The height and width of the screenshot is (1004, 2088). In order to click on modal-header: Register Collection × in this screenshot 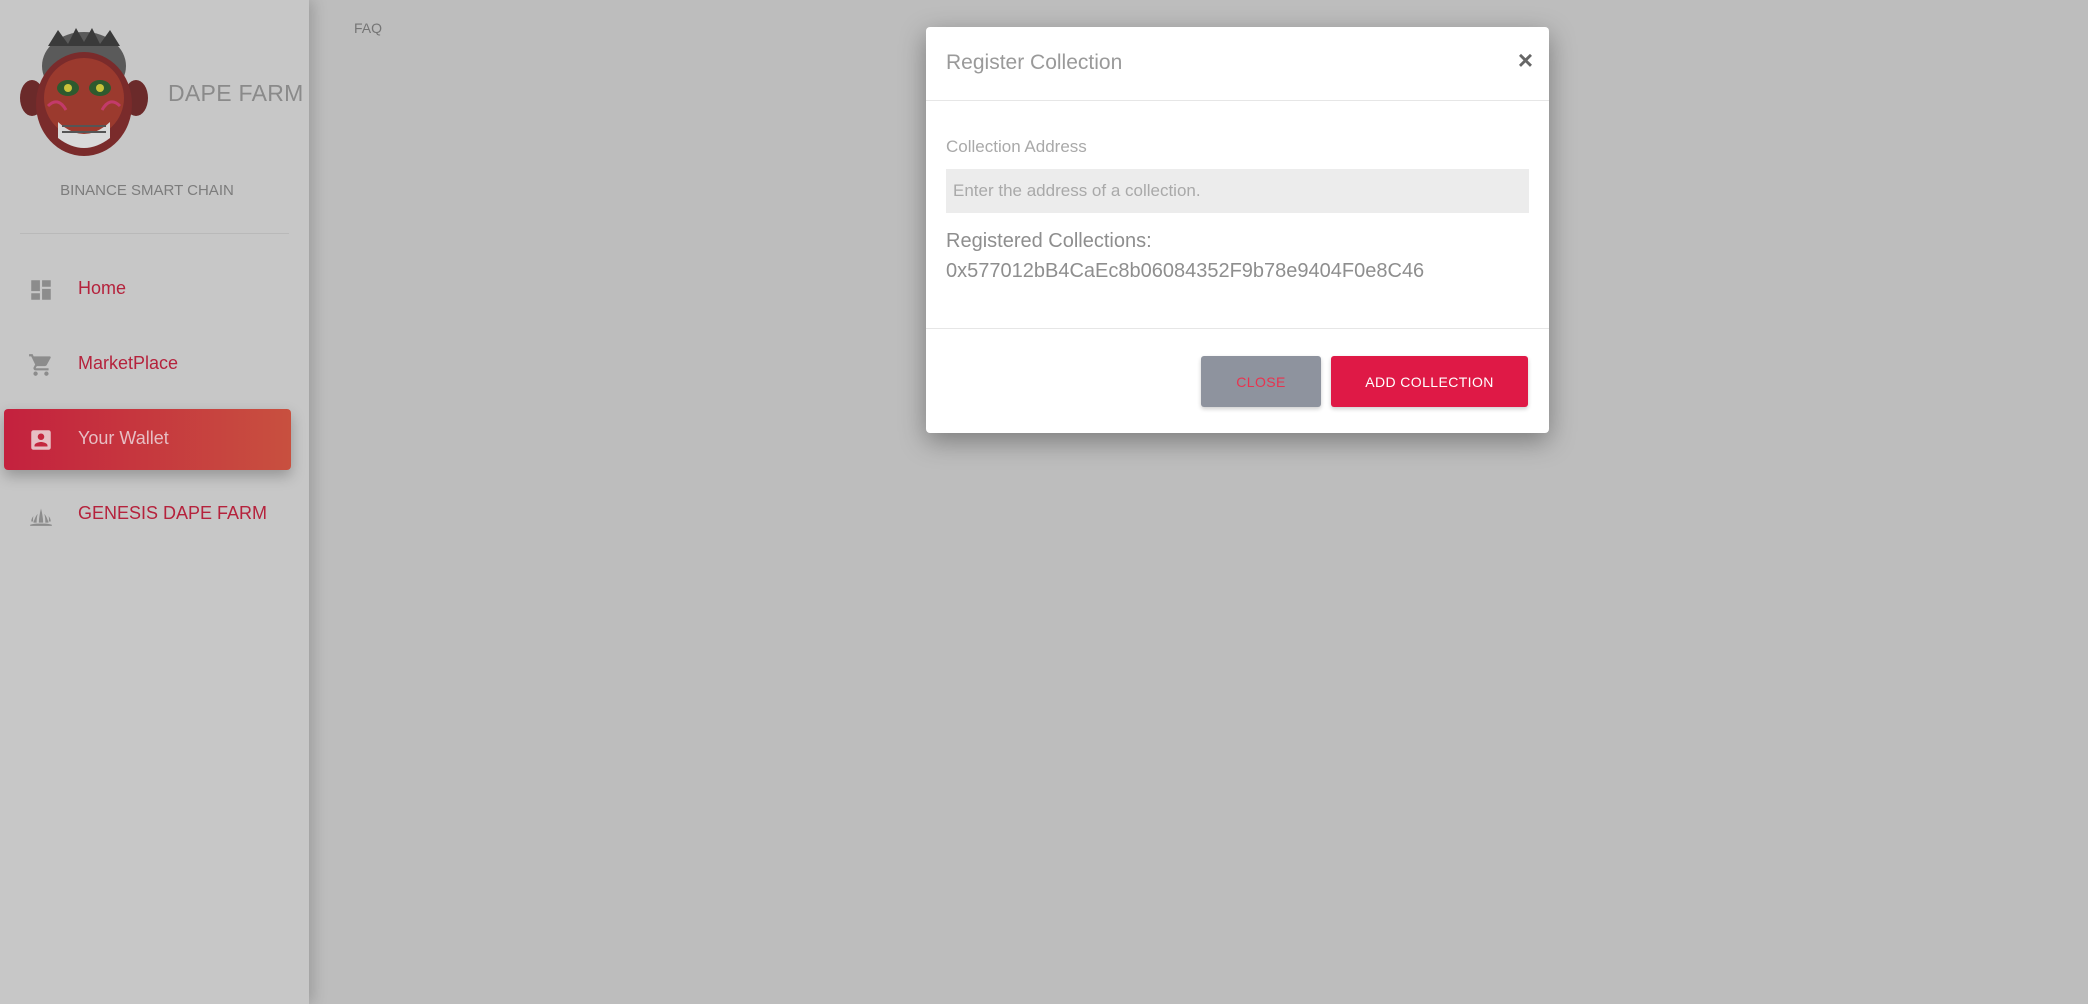, I will do `click(1237, 64)`.